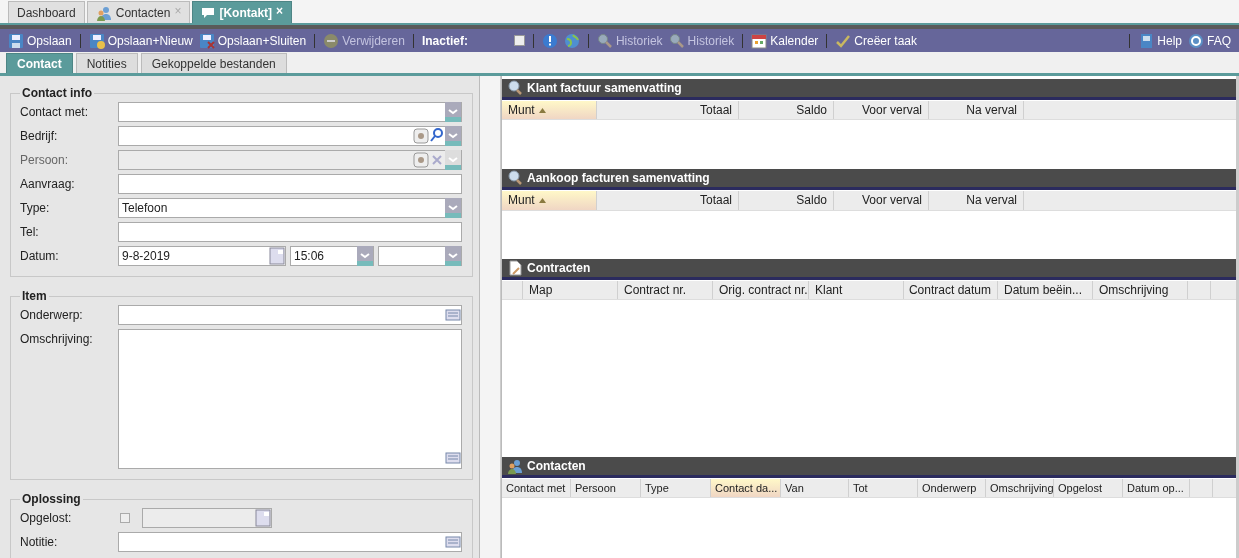  Describe the element at coordinates (559, 268) in the screenshot. I see `panel-title: Contracten` at that location.